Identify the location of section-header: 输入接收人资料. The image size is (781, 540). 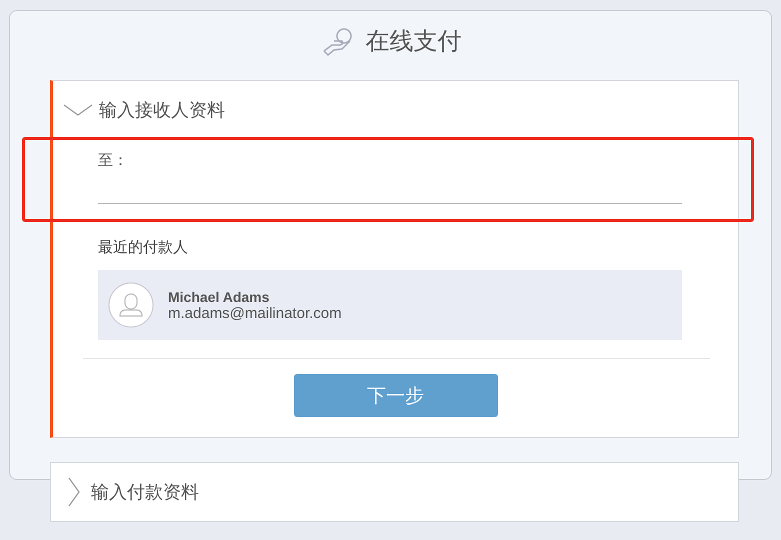
(395, 110).